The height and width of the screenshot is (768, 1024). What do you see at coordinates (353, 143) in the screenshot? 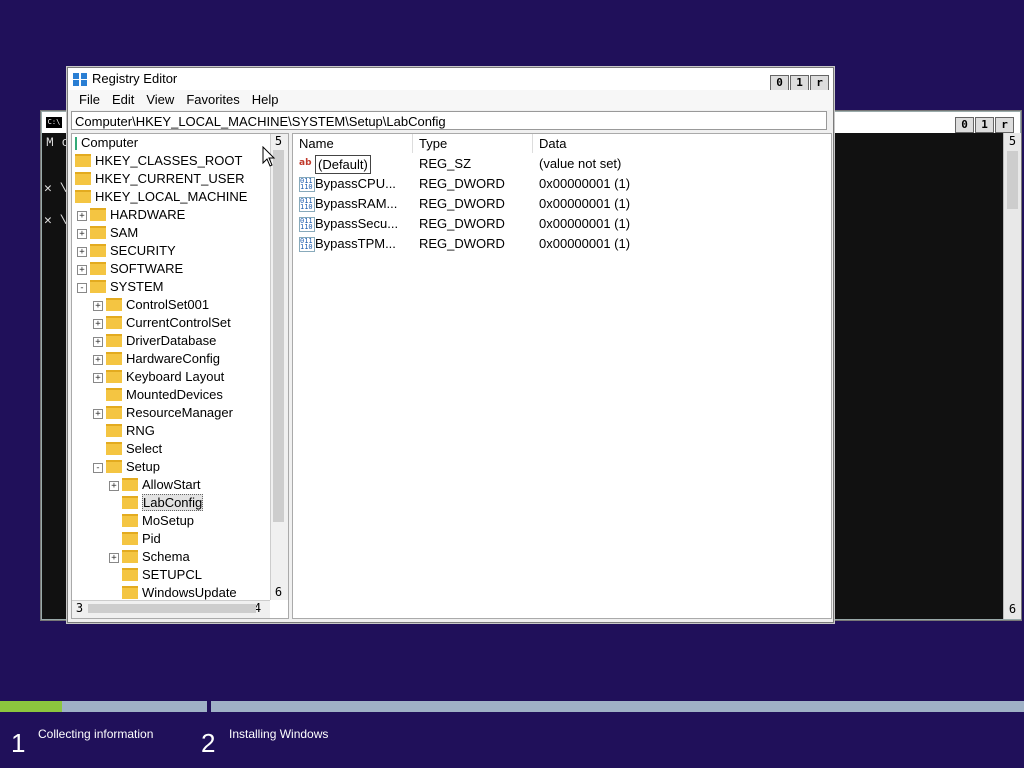
I see `column-header-name: Name` at bounding box center [353, 143].